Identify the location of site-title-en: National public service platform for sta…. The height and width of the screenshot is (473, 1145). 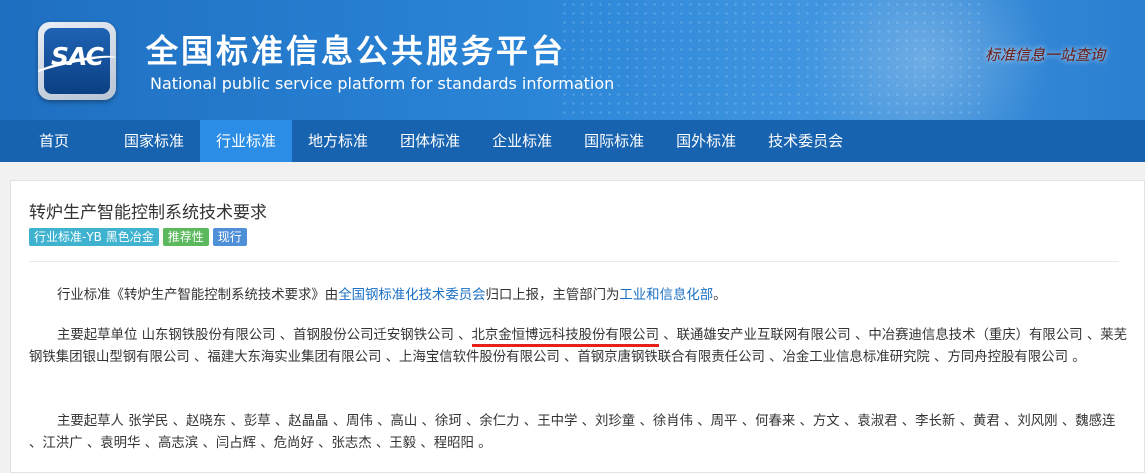
(382, 83).